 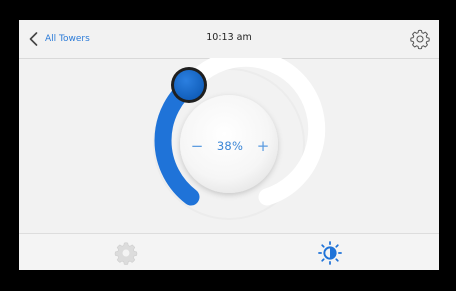 What do you see at coordinates (263, 146) in the screenshot?
I see `increase-button: +` at bounding box center [263, 146].